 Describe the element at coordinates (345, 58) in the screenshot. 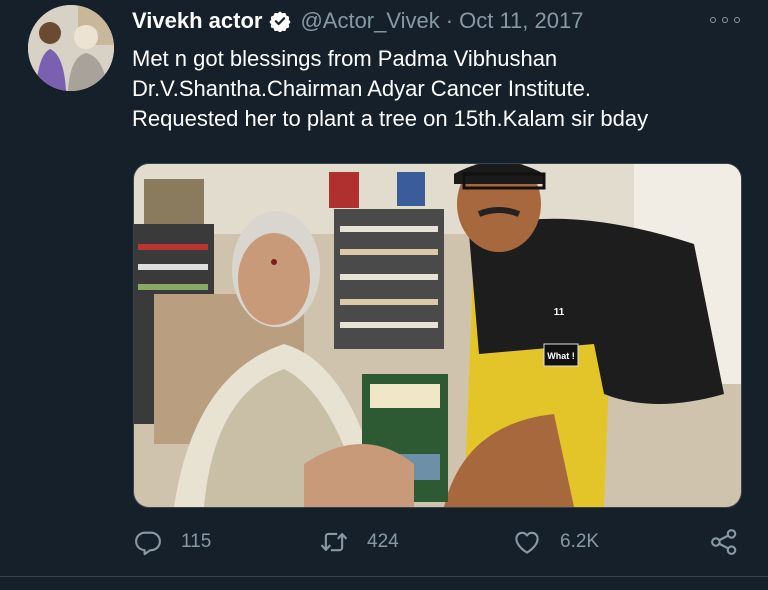

I see `tweet-text-line: Met n got blessings from Padma Vibhushan` at that location.